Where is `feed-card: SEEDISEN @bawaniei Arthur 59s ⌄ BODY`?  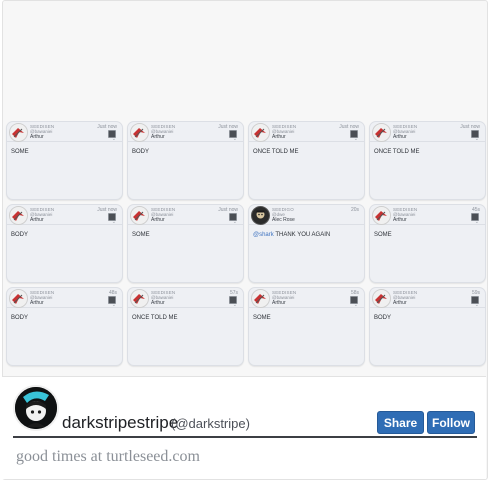 feed-card: SEEDISEN @bawaniei Arthur 59s ⌄ BODY is located at coordinates (427, 326).